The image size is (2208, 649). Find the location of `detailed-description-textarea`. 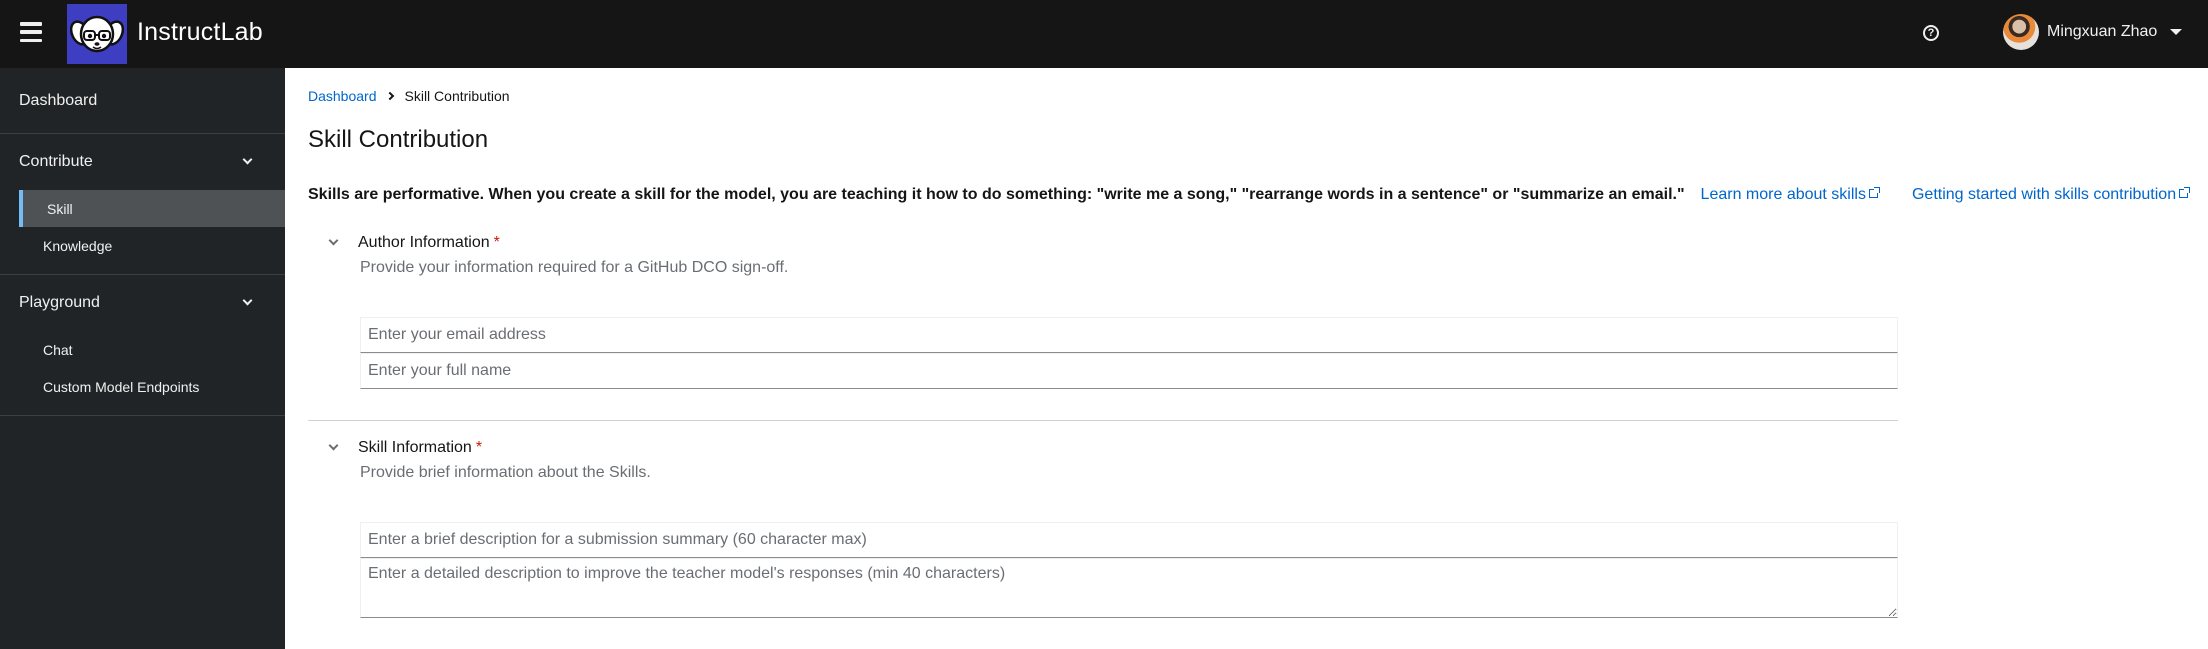

detailed-description-textarea is located at coordinates (1129, 588).